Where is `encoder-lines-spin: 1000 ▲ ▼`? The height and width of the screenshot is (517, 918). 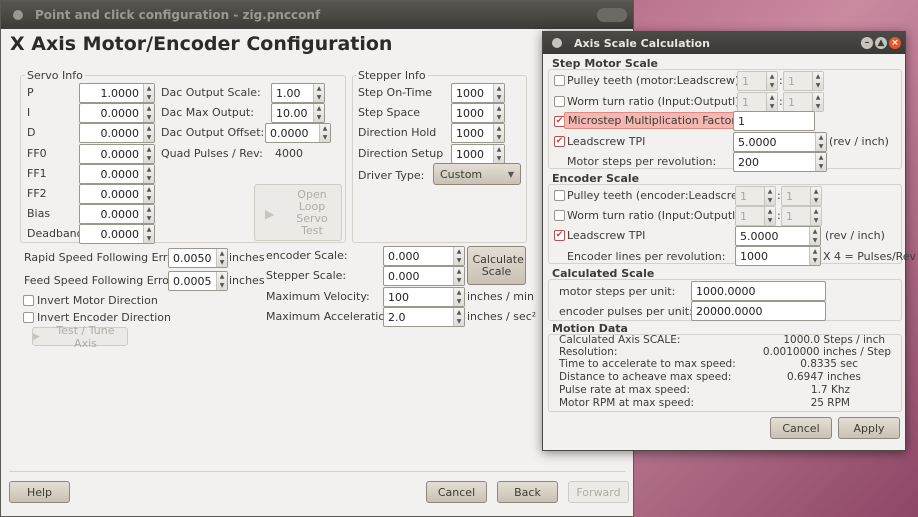
encoder-lines-spin: 1000 ▲ ▼ is located at coordinates (778, 256).